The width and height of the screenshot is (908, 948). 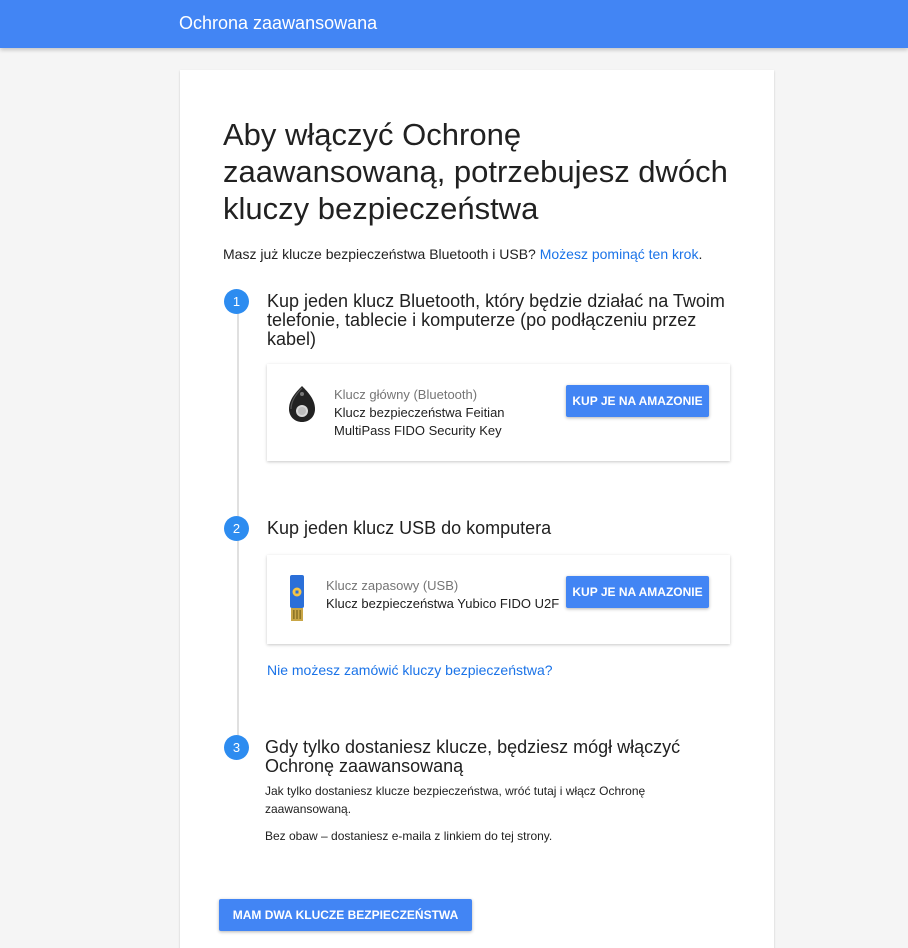 What do you see at coordinates (409, 528) in the screenshot?
I see `step-2-title: Kup jeden klucz USB do komputera` at bounding box center [409, 528].